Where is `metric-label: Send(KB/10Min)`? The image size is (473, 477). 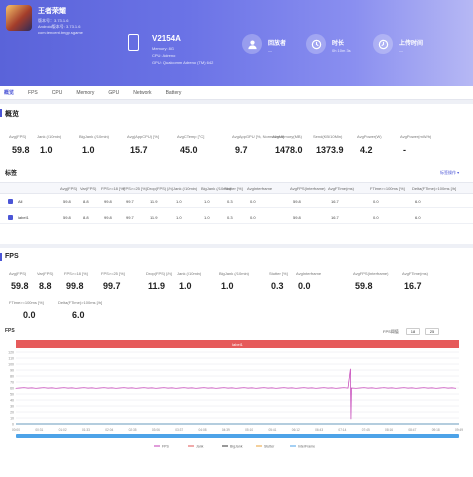
metric-label: Send(KB/10Min) is located at coordinates (328, 136).